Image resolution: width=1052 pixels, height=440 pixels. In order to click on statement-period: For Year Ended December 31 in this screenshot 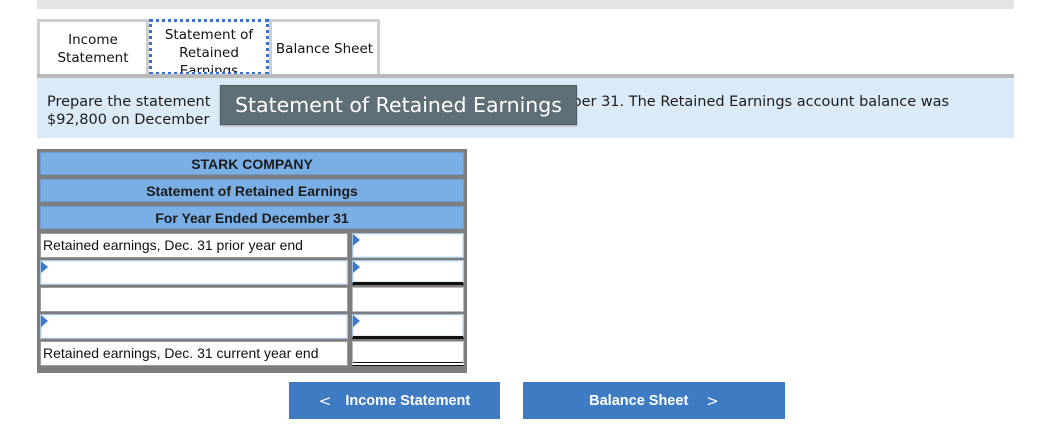, I will do `click(252, 217)`.